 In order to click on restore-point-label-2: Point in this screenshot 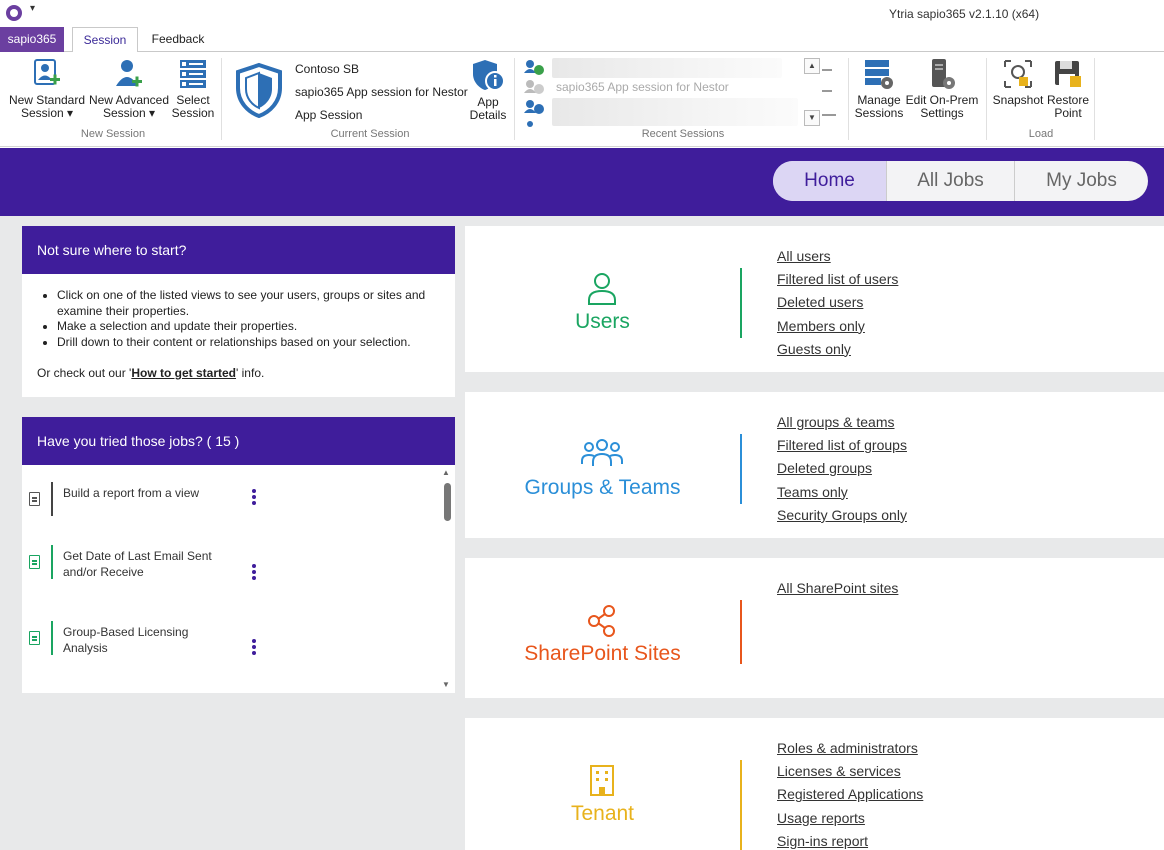, I will do `click(1068, 113)`.